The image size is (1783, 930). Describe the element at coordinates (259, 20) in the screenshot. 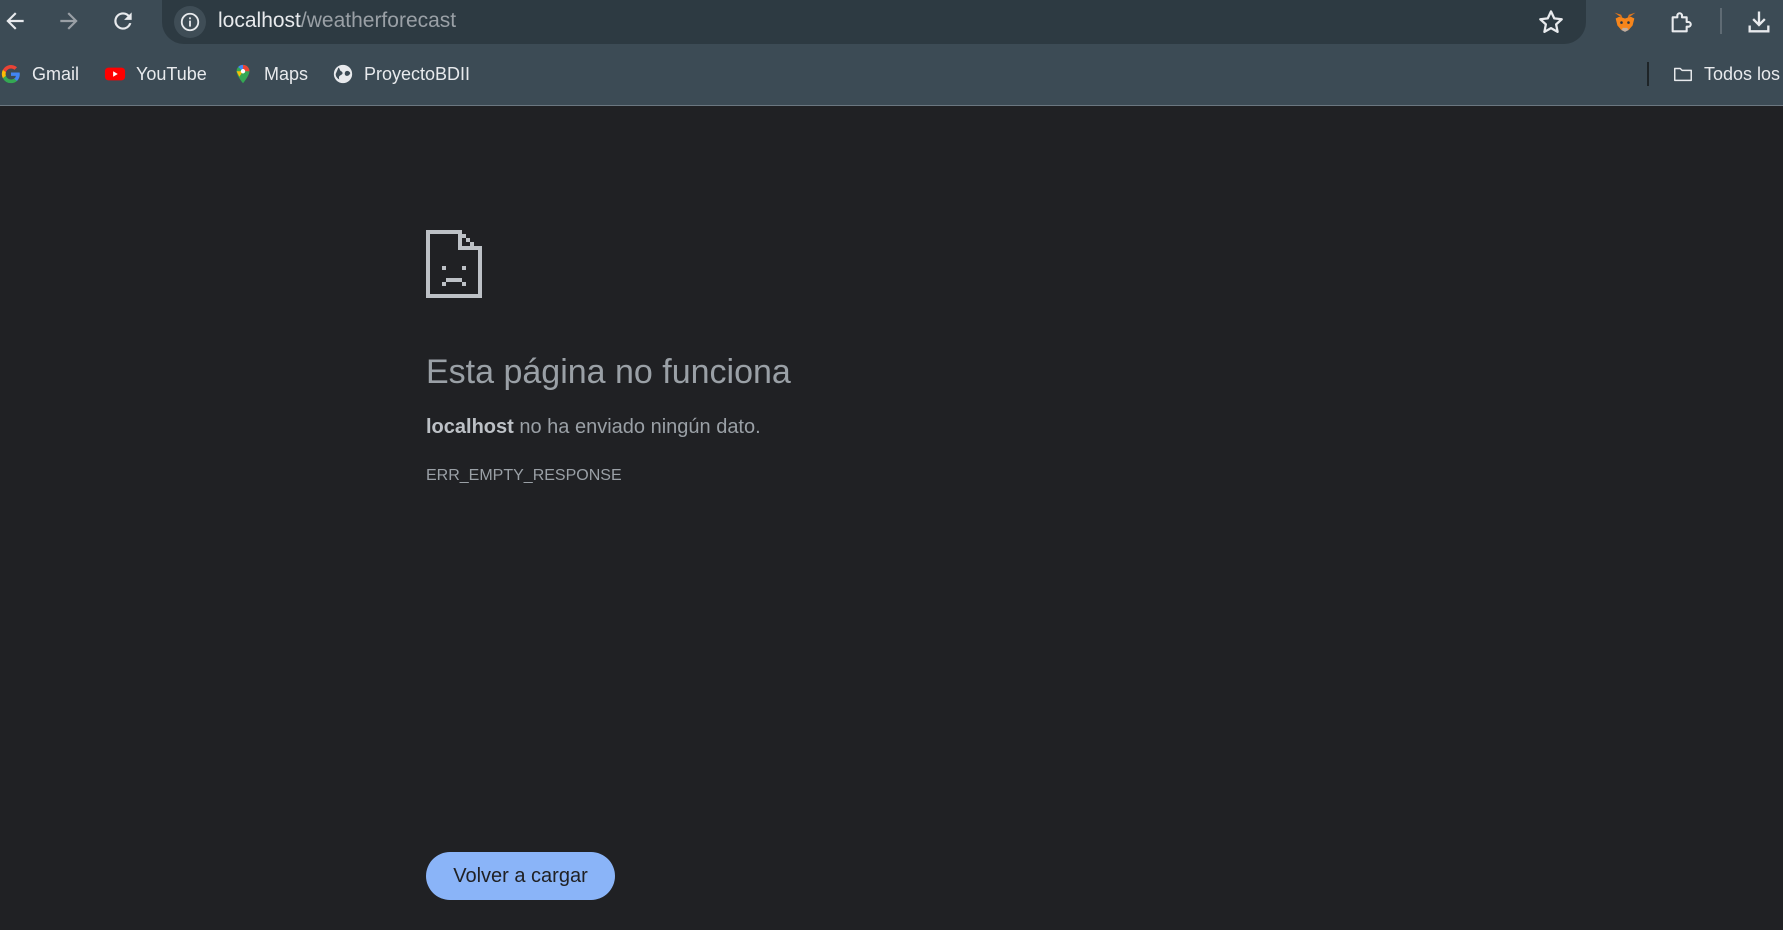

I see `url-host: localhost` at that location.